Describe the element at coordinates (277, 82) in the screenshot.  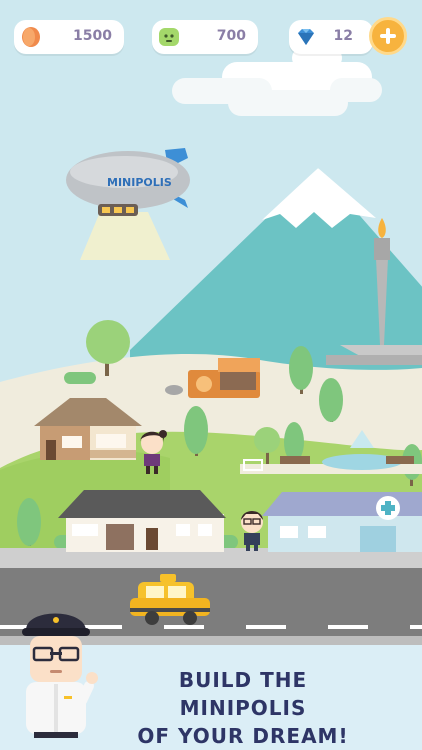
I see `clouds` at that location.